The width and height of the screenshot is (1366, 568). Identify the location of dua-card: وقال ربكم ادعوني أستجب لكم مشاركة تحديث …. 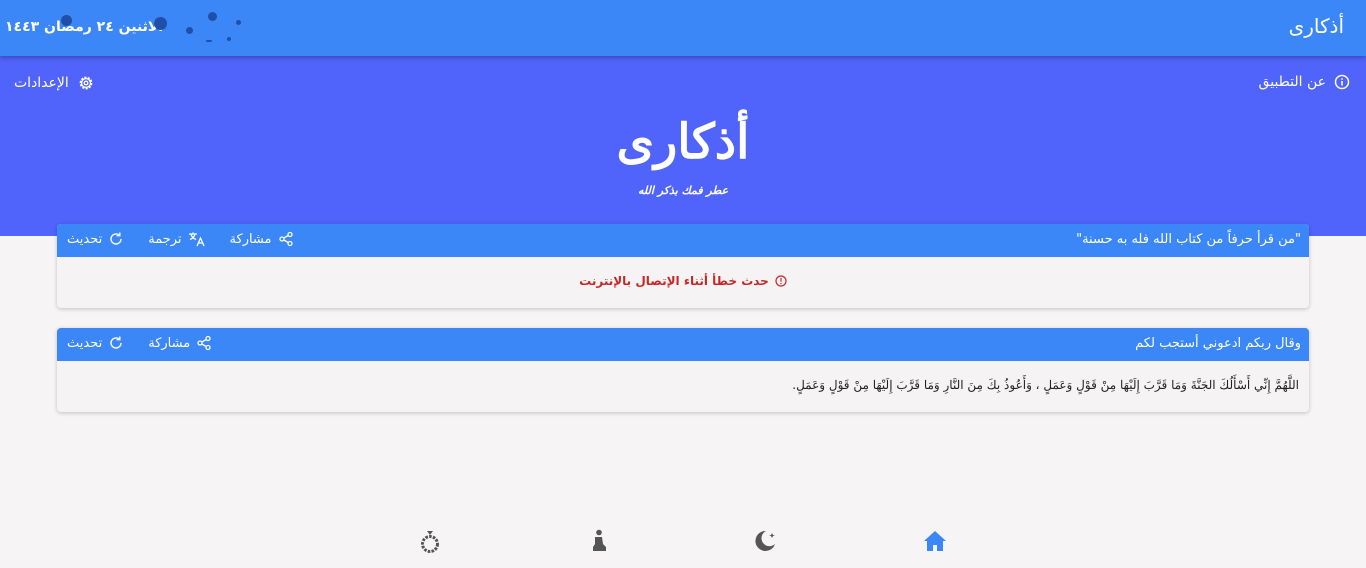
(683, 370).